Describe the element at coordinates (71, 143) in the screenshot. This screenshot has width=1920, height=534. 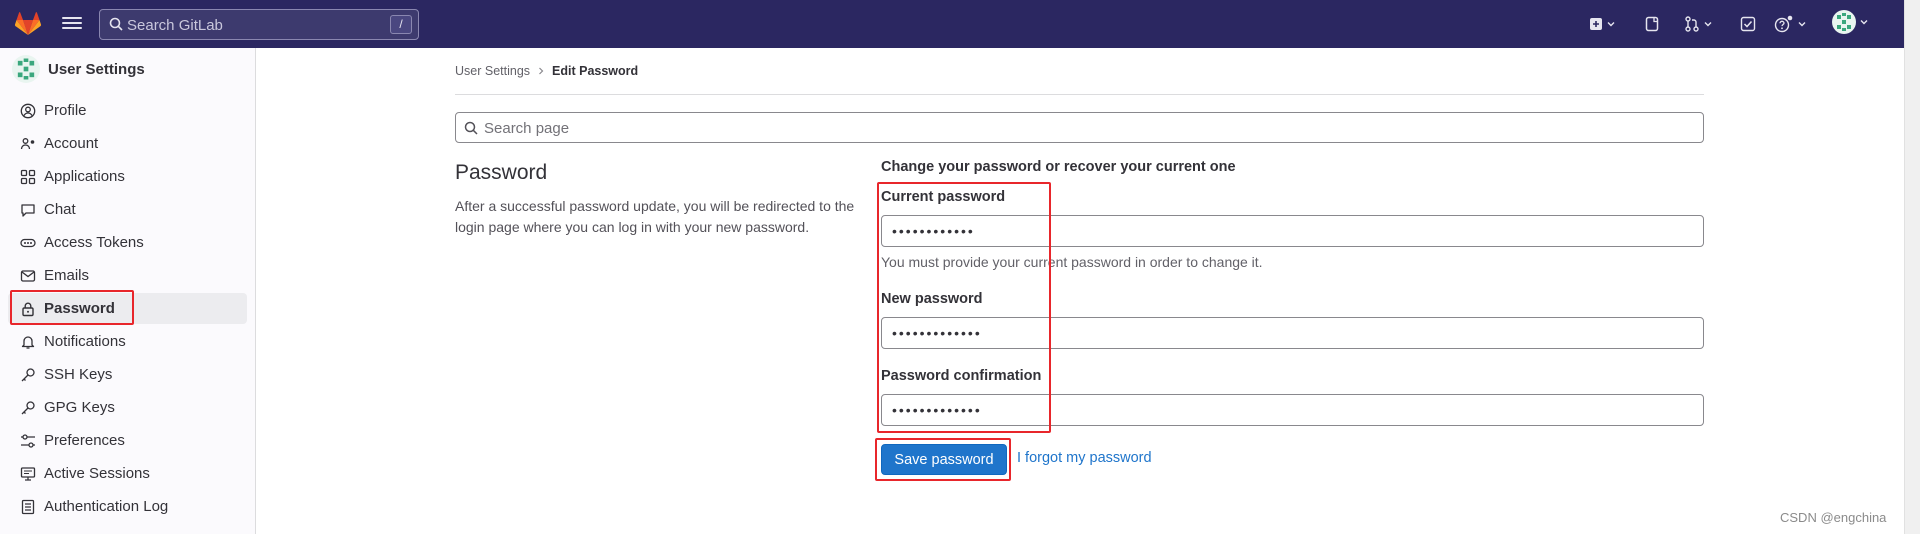
I see `sidebar-item-label: Account` at that location.